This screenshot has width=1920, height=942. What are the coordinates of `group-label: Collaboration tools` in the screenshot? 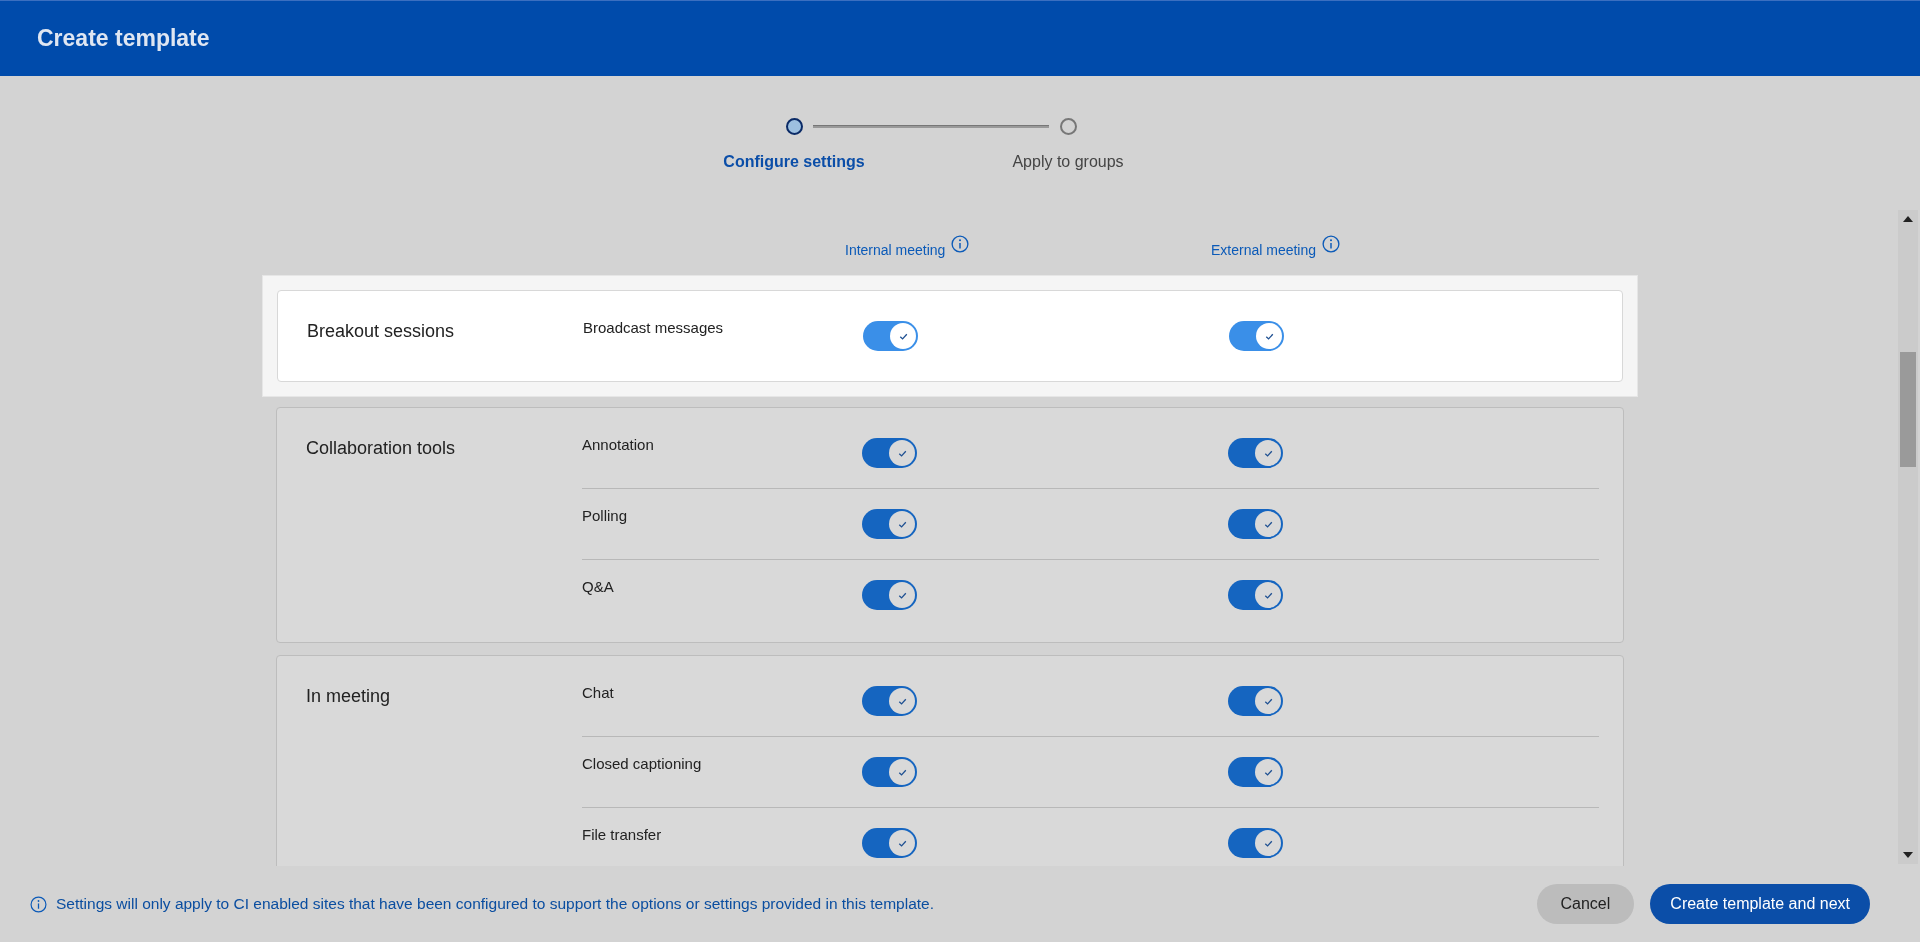 It's located at (381, 448).